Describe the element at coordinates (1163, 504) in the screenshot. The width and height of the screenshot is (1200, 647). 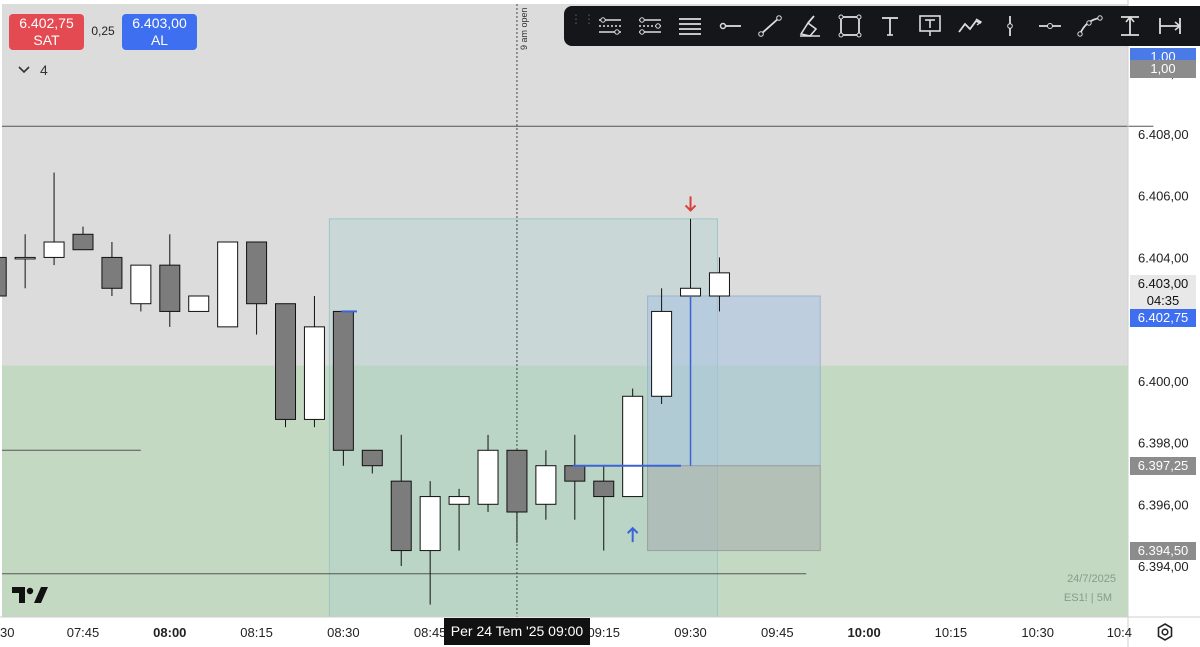
I see `price-tick-label: 6.396,00` at that location.